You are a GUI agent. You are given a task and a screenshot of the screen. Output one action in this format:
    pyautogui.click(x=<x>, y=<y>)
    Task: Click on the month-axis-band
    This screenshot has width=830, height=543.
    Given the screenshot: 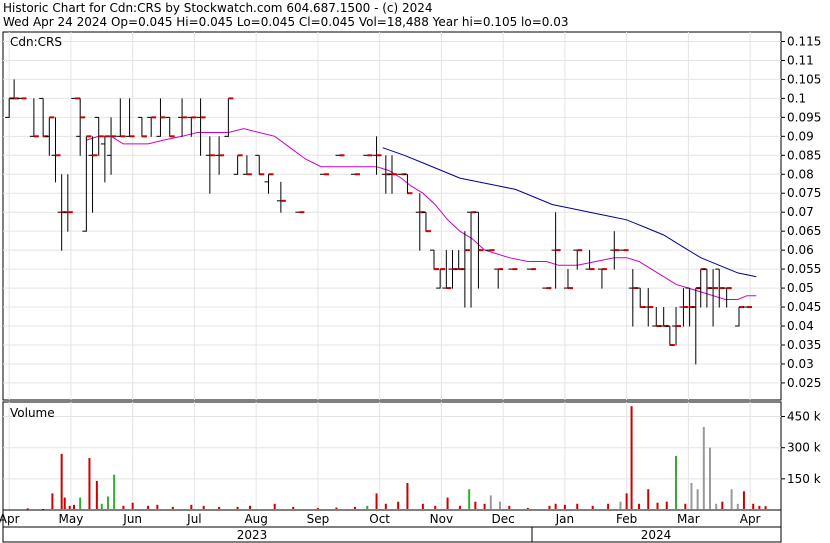 What is the action you would take?
    pyautogui.click(x=392, y=518)
    